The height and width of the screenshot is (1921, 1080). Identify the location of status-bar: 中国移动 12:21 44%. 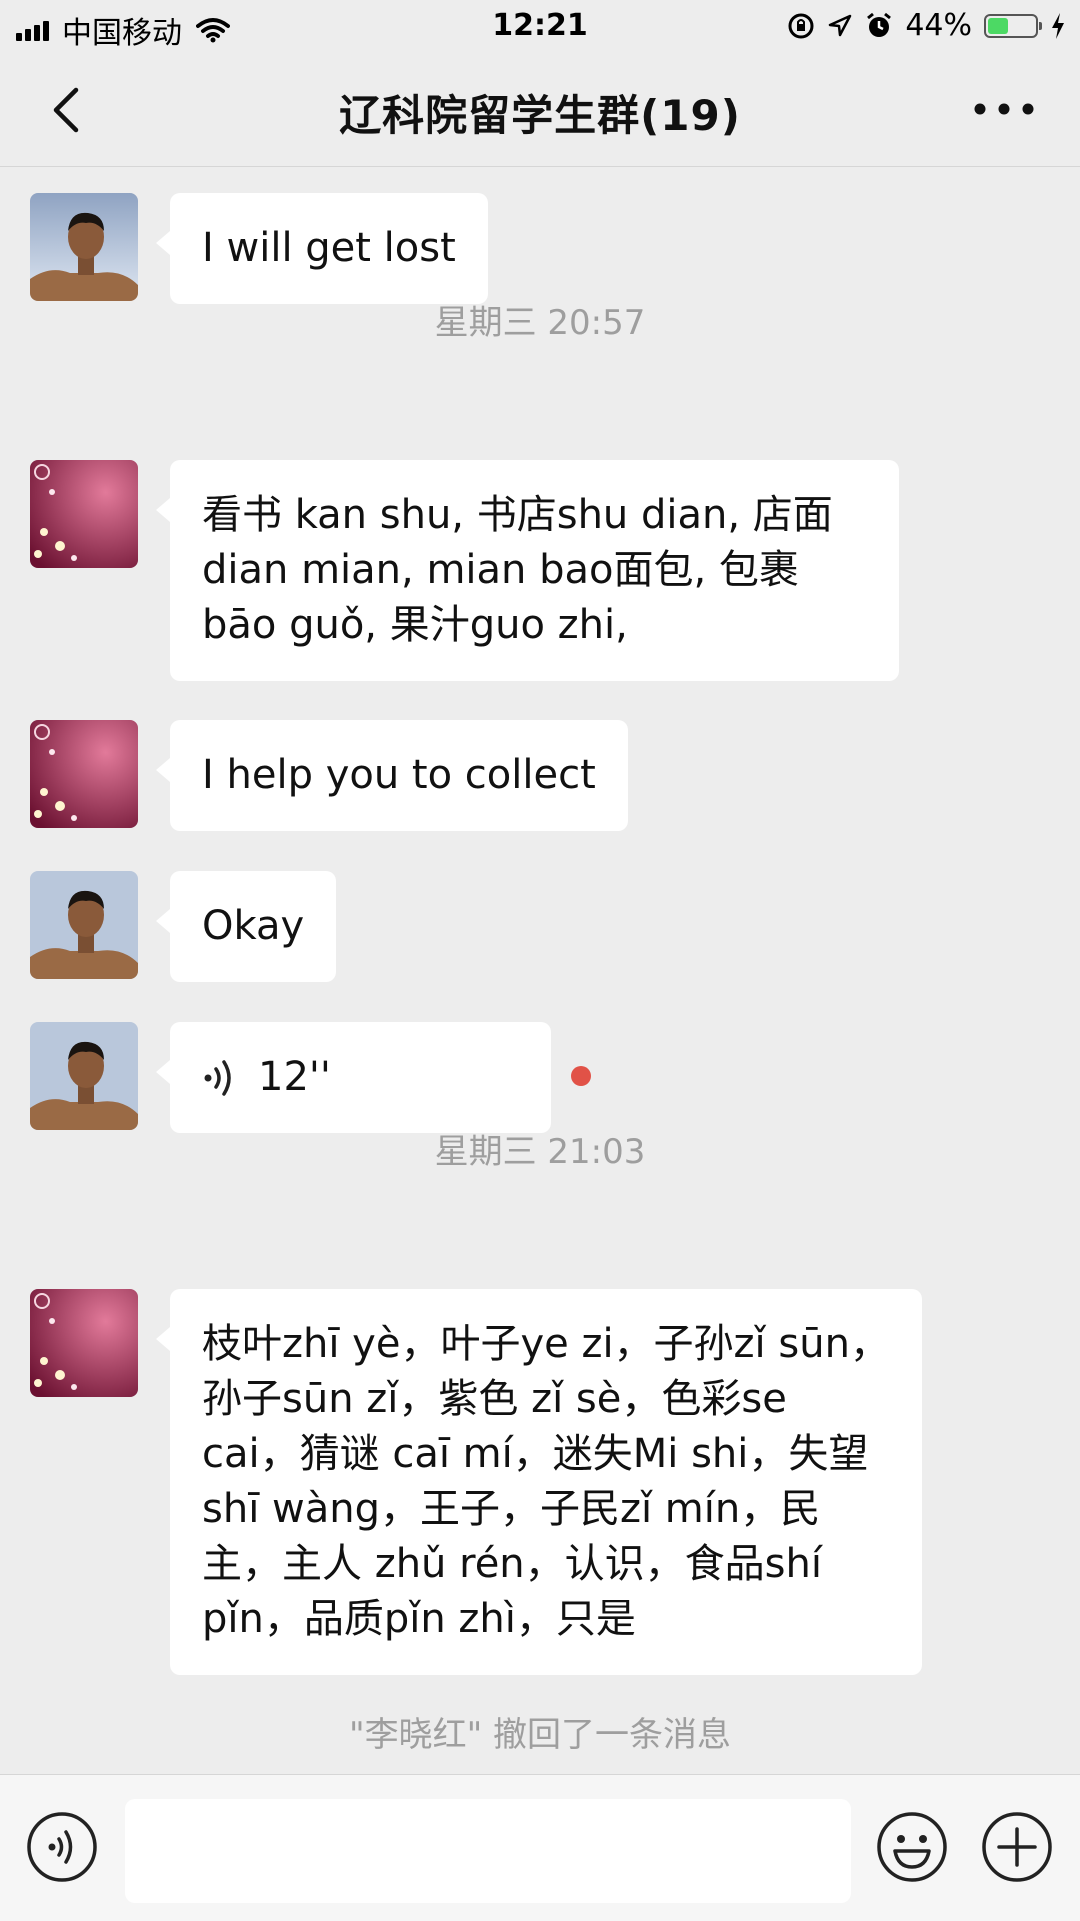
(540, 27).